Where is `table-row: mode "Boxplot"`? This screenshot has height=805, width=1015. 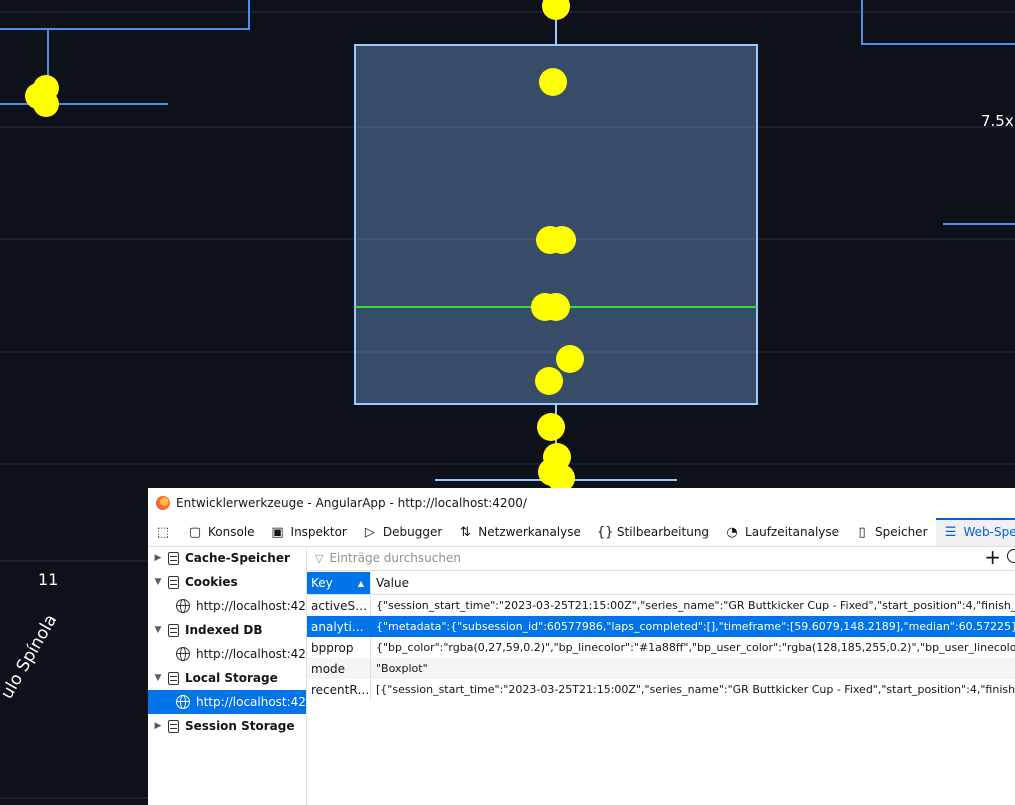
table-row: mode "Boxplot" is located at coordinates (661, 668).